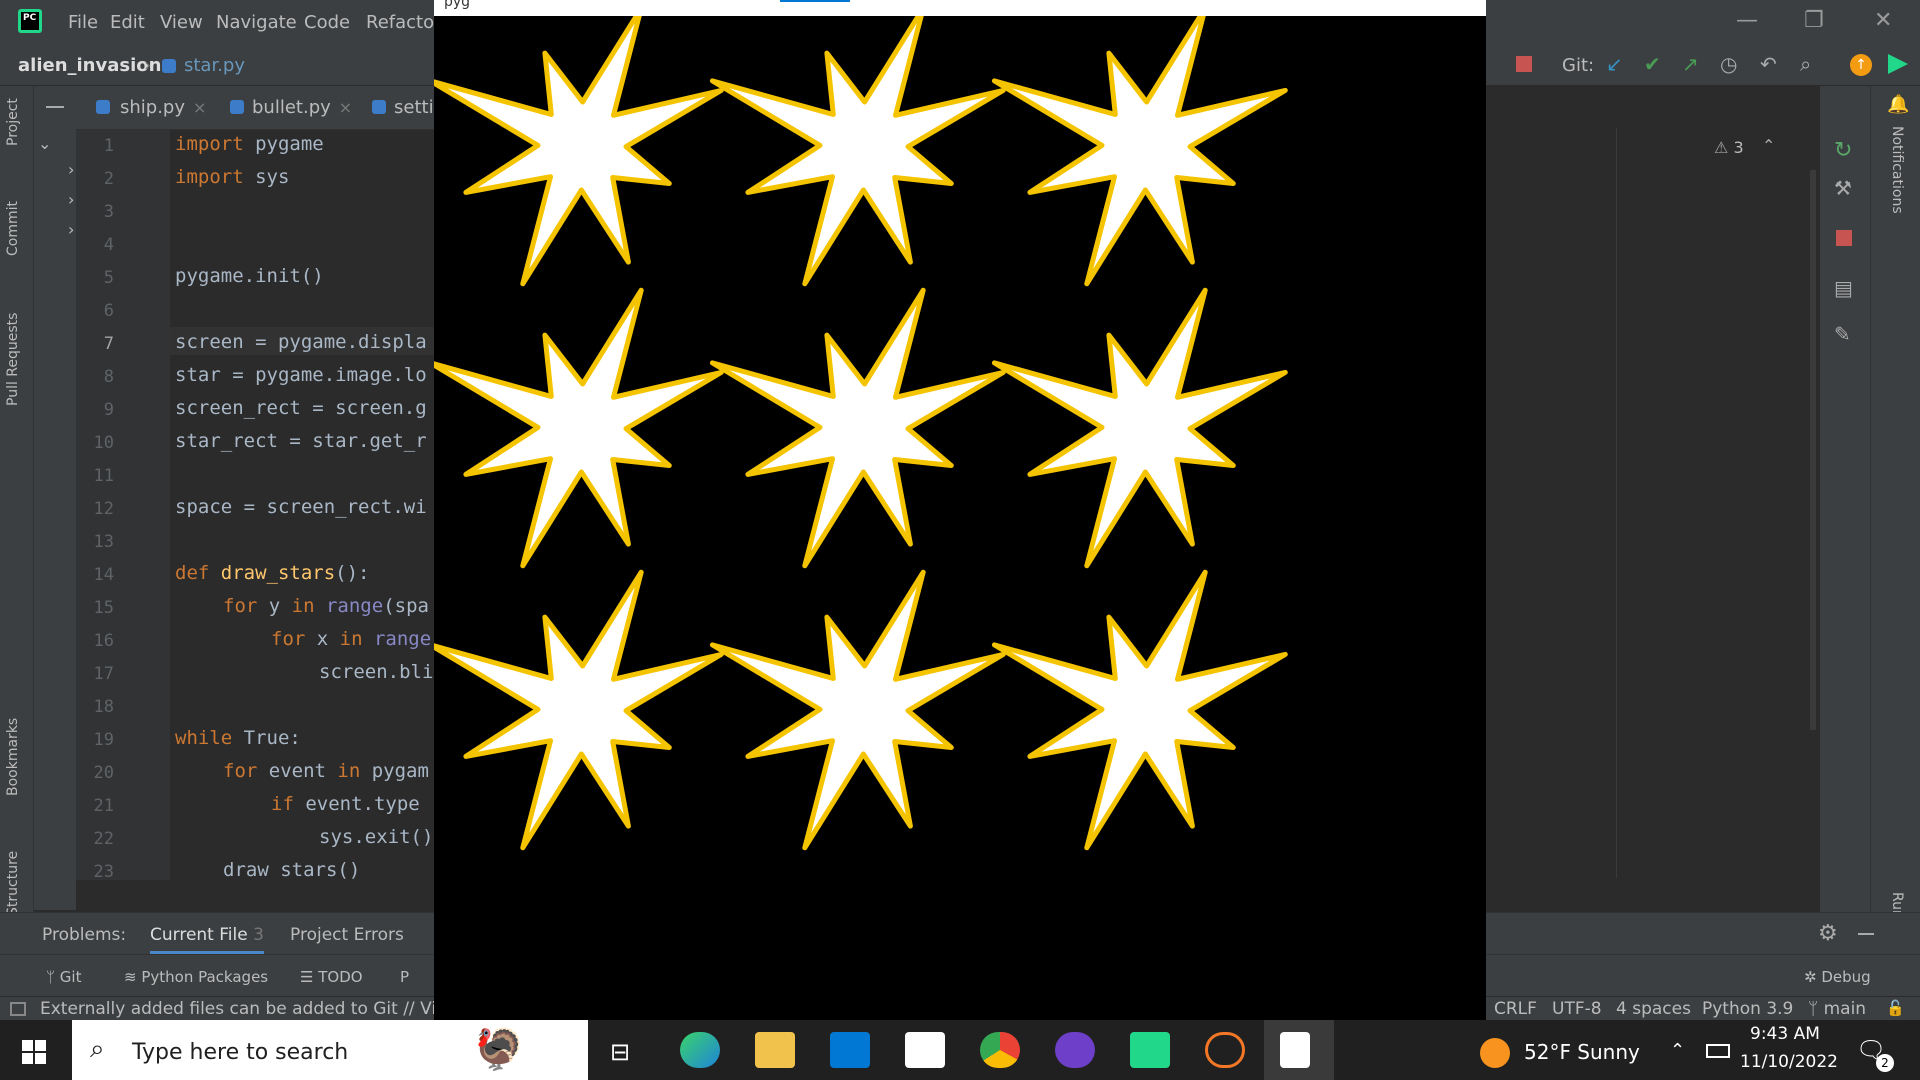 The height and width of the screenshot is (1080, 1920). I want to click on menu-file: File, so click(83, 22).